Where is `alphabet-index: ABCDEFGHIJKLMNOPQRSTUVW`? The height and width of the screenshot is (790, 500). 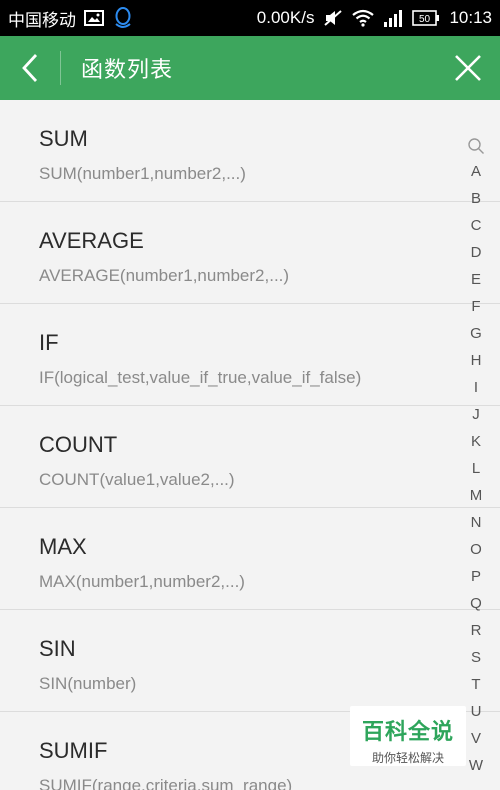 alphabet-index: ABCDEFGHIJKLMNOPQRSTUVW is located at coordinates (476, 456).